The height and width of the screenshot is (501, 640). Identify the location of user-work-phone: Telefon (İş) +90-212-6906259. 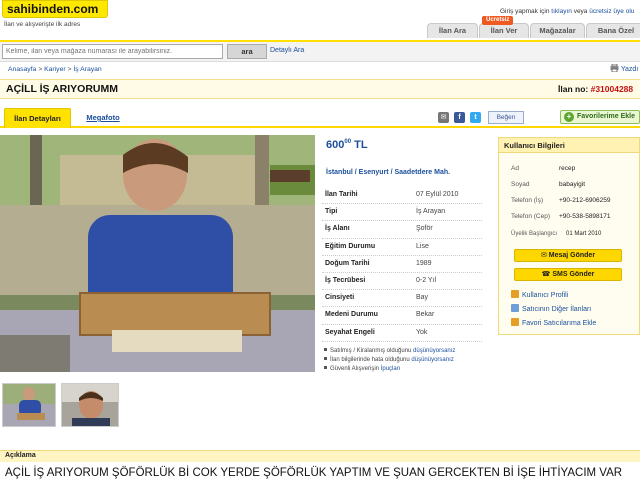
(561, 200).